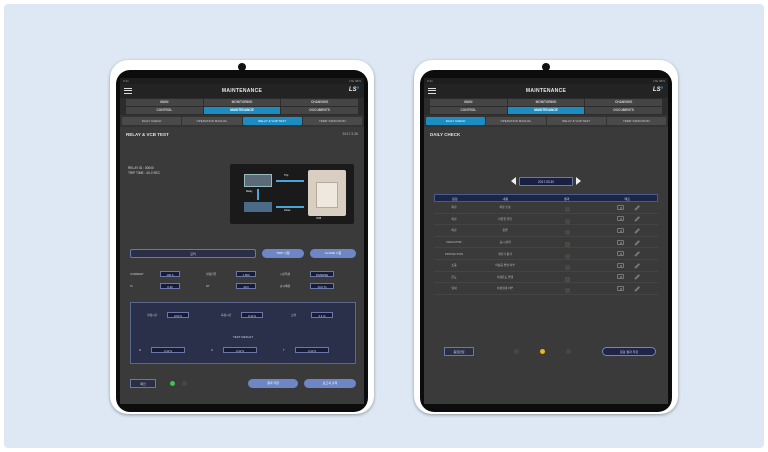 This screenshot has width=768, height=452. What do you see at coordinates (459, 351) in the screenshot?
I see `summary-label: 종합판정` at bounding box center [459, 351].